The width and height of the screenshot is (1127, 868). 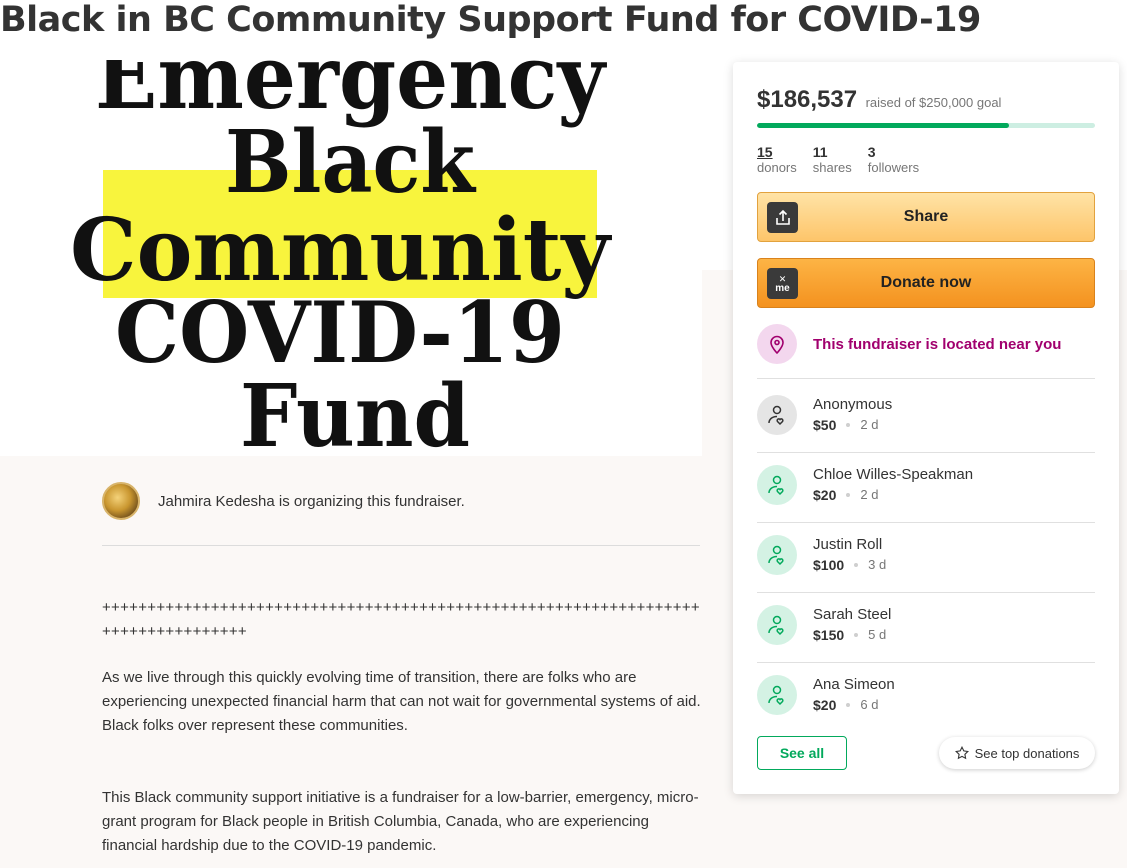 What do you see at coordinates (829, 635) in the screenshot?
I see `donation-amount: $150` at bounding box center [829, 635].